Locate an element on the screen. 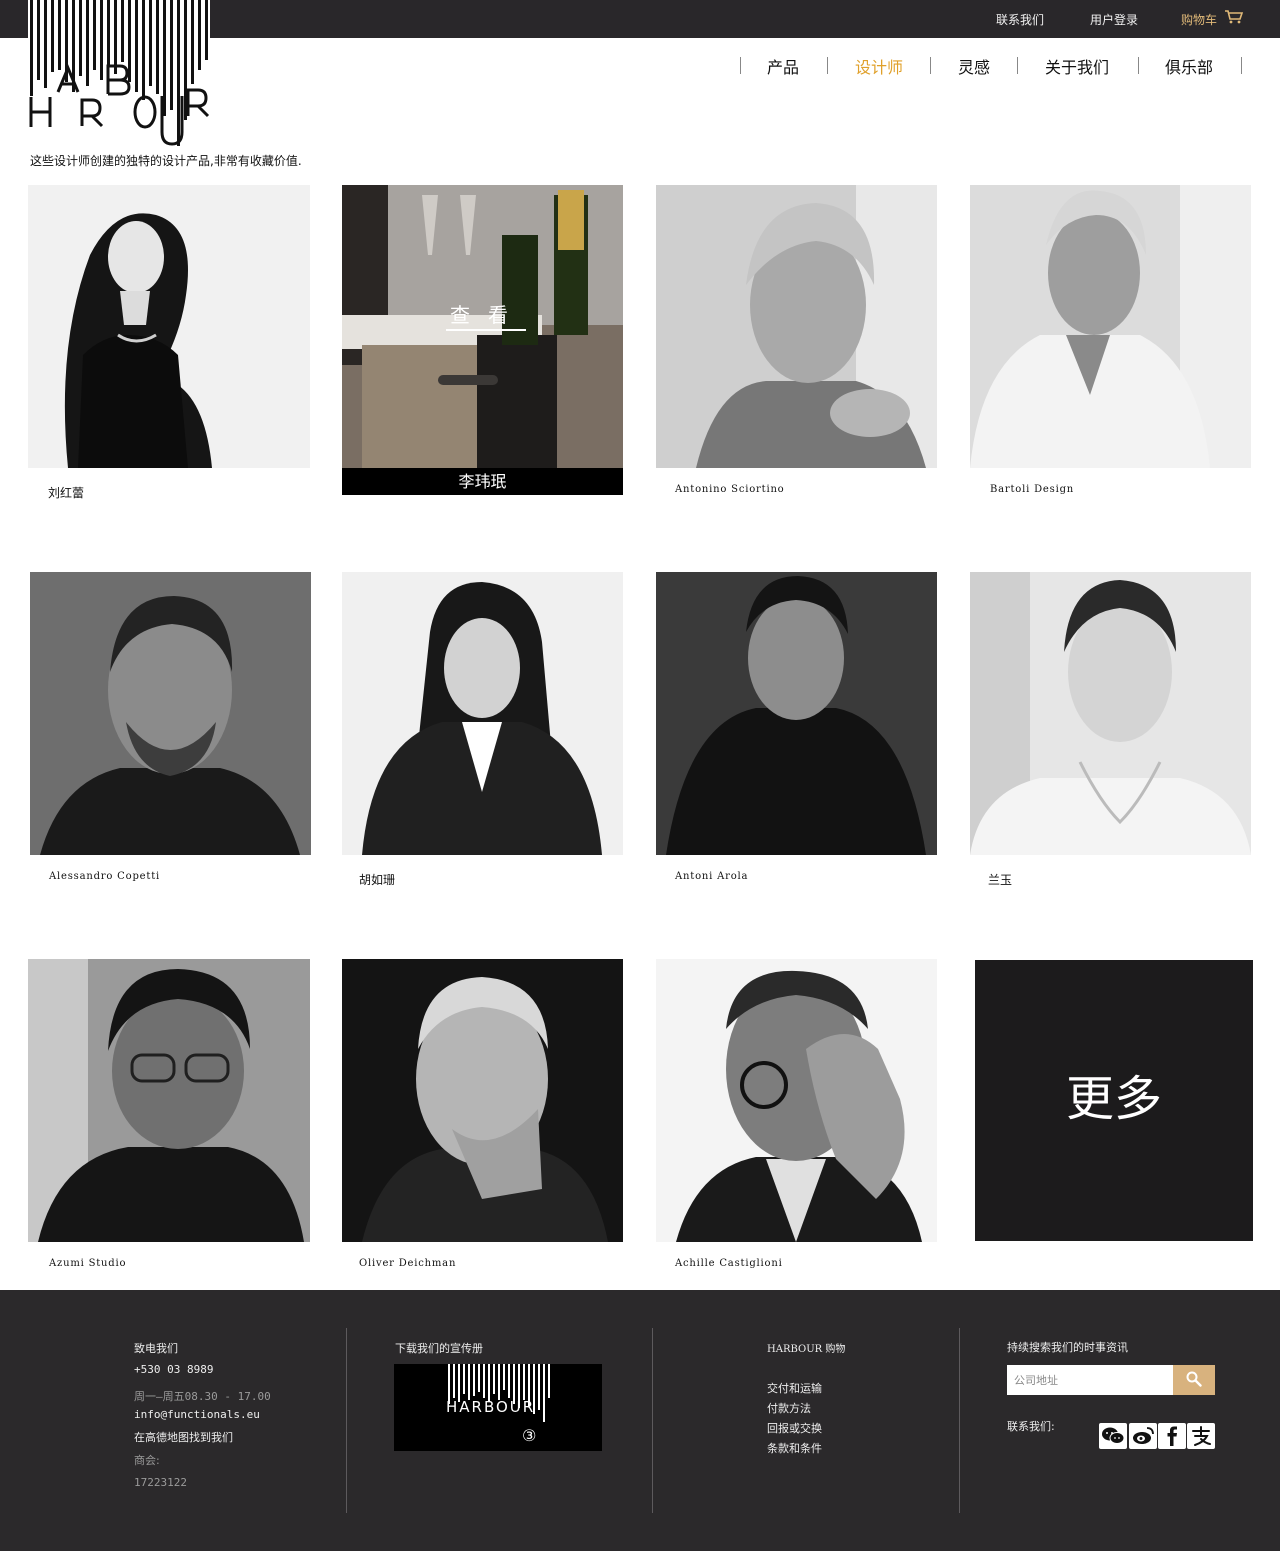 This screenshot has width=1280, height=1551. designer-name: 刘红蕾 is located at coordinates (66, 492).